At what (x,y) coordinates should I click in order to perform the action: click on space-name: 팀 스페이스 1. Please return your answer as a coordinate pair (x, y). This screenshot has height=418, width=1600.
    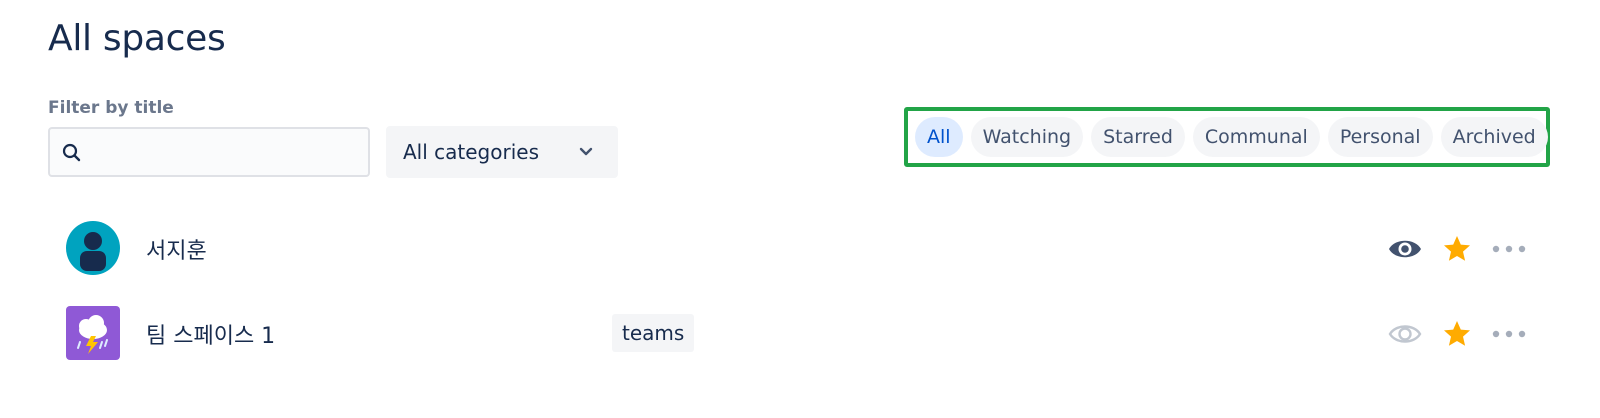
    Looking at the image, I should click on (210, 334).